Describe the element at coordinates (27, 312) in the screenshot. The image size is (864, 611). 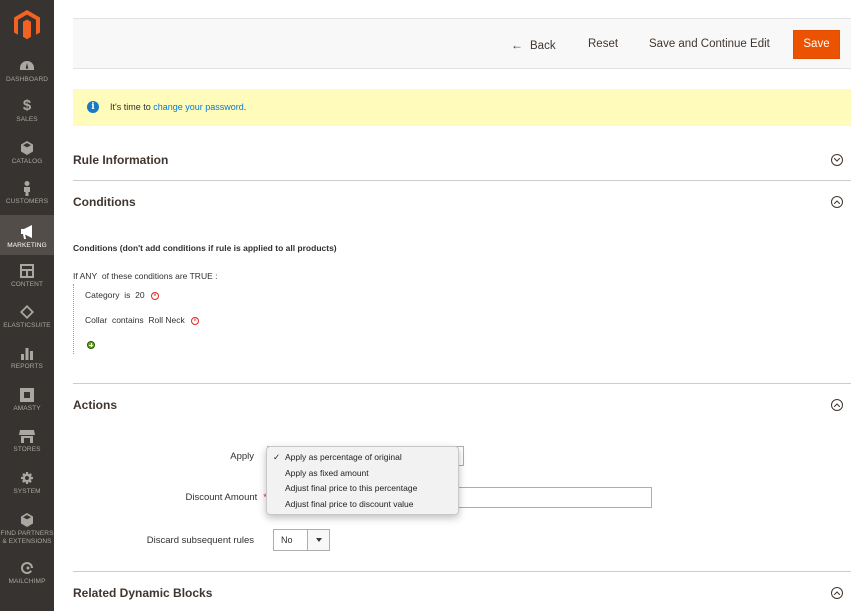
I see `elasticsuite-icon` at that location.